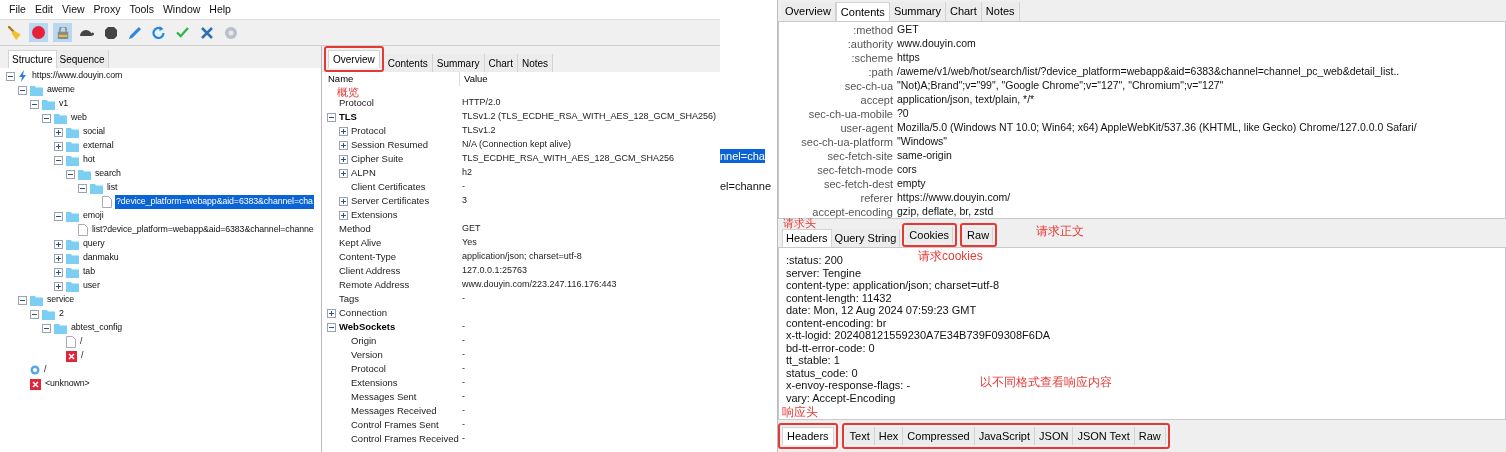 The width and height of the screenshot is (1506, 452). What do you see at coordinates (742, 156) in the screenshot?
I see `tree-item: nnel=cha` at bounding box center [742, 156].